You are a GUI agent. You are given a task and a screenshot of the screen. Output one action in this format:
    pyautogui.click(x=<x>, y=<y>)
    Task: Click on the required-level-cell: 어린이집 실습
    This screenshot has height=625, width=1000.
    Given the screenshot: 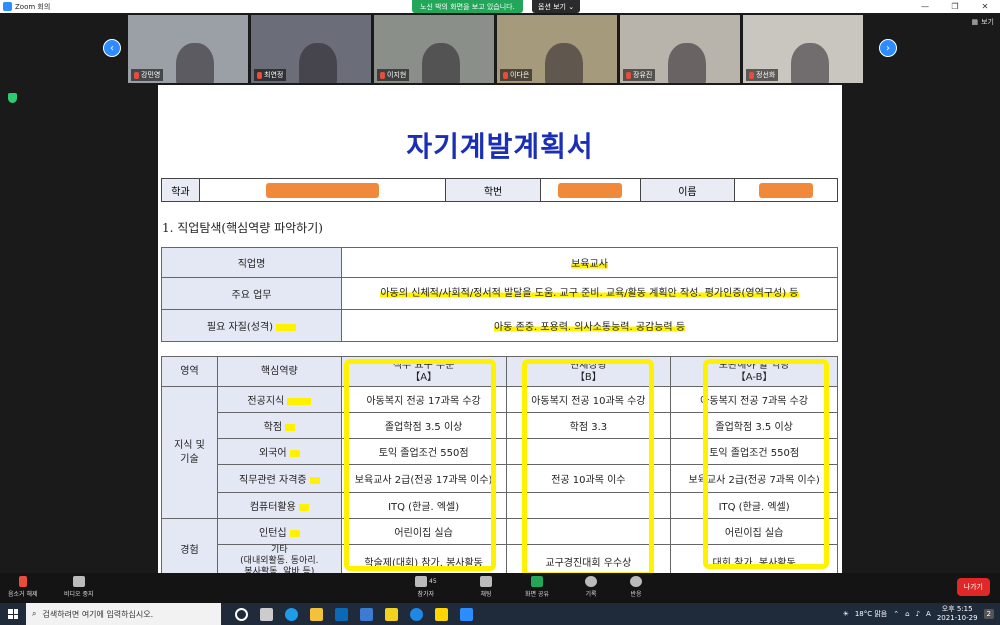 What is the action you would take?
    pyautogui.click(x=423, y=531)
    